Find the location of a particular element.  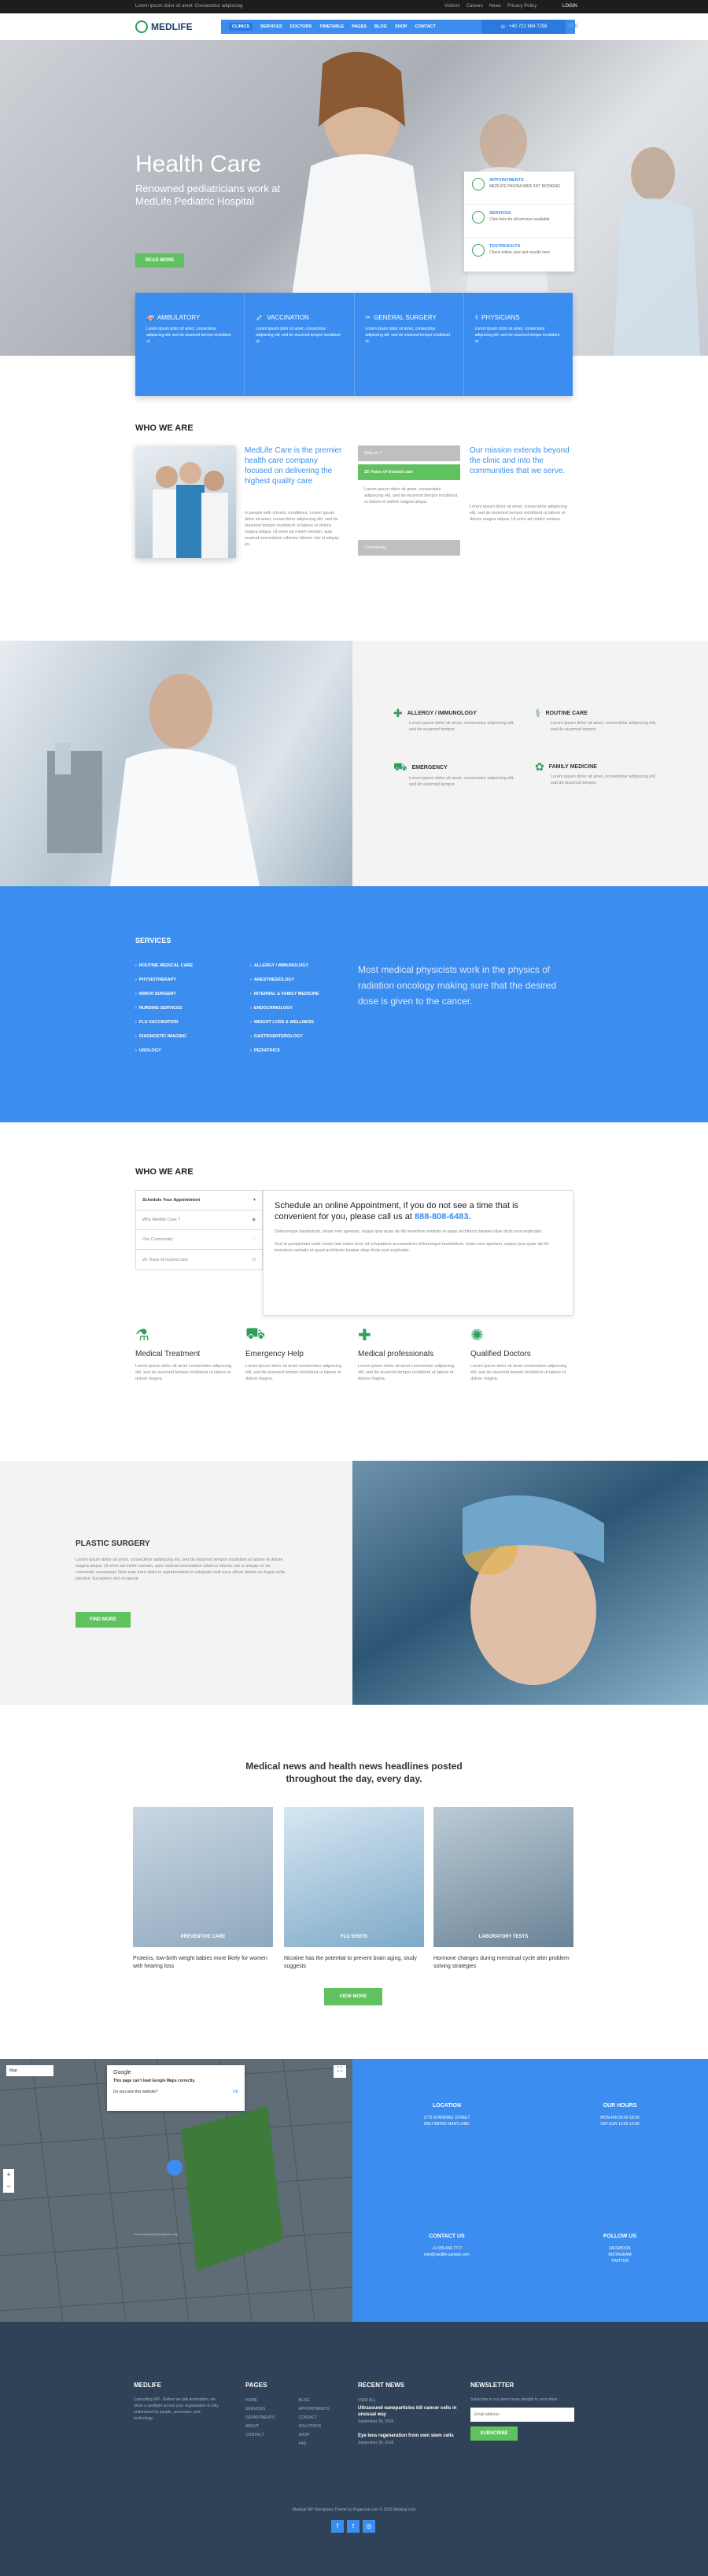

footer-link: FAQ is located at coordinates (319, 2444).